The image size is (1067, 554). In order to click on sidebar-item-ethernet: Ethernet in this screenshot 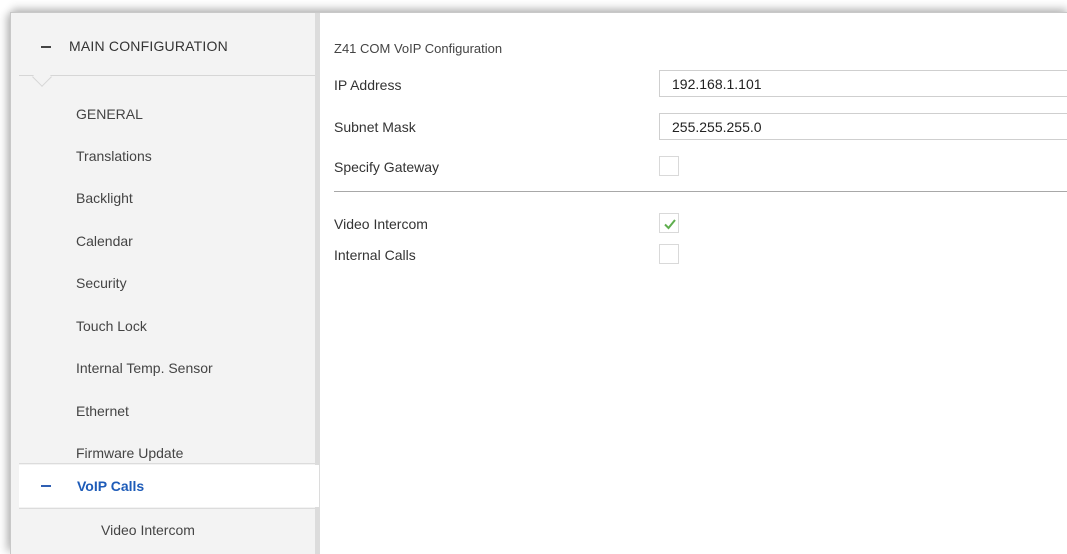, I will do `click(167, 411)`.